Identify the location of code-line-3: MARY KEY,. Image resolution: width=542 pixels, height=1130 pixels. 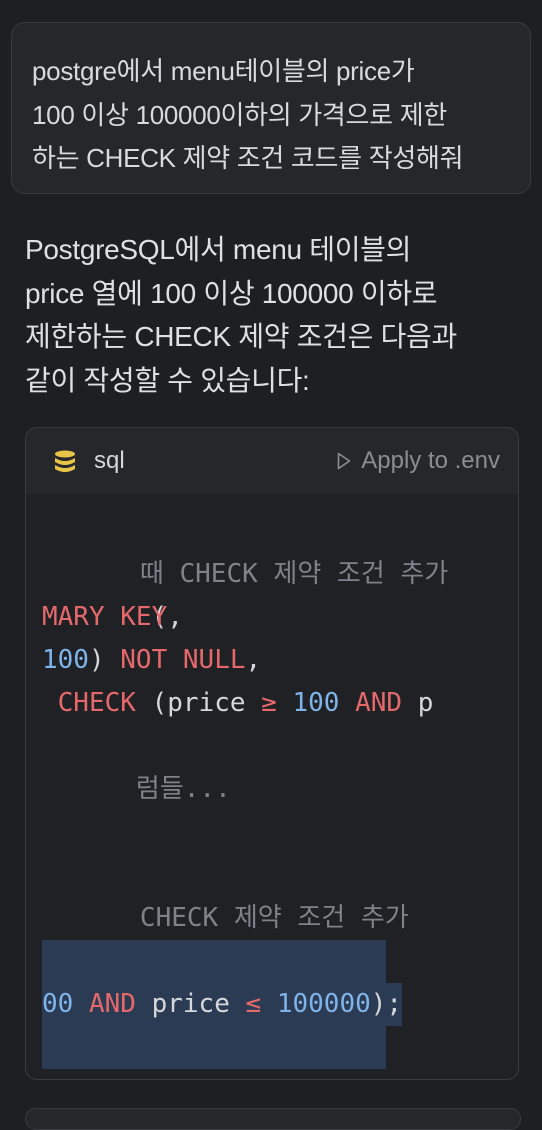
(112, 617).